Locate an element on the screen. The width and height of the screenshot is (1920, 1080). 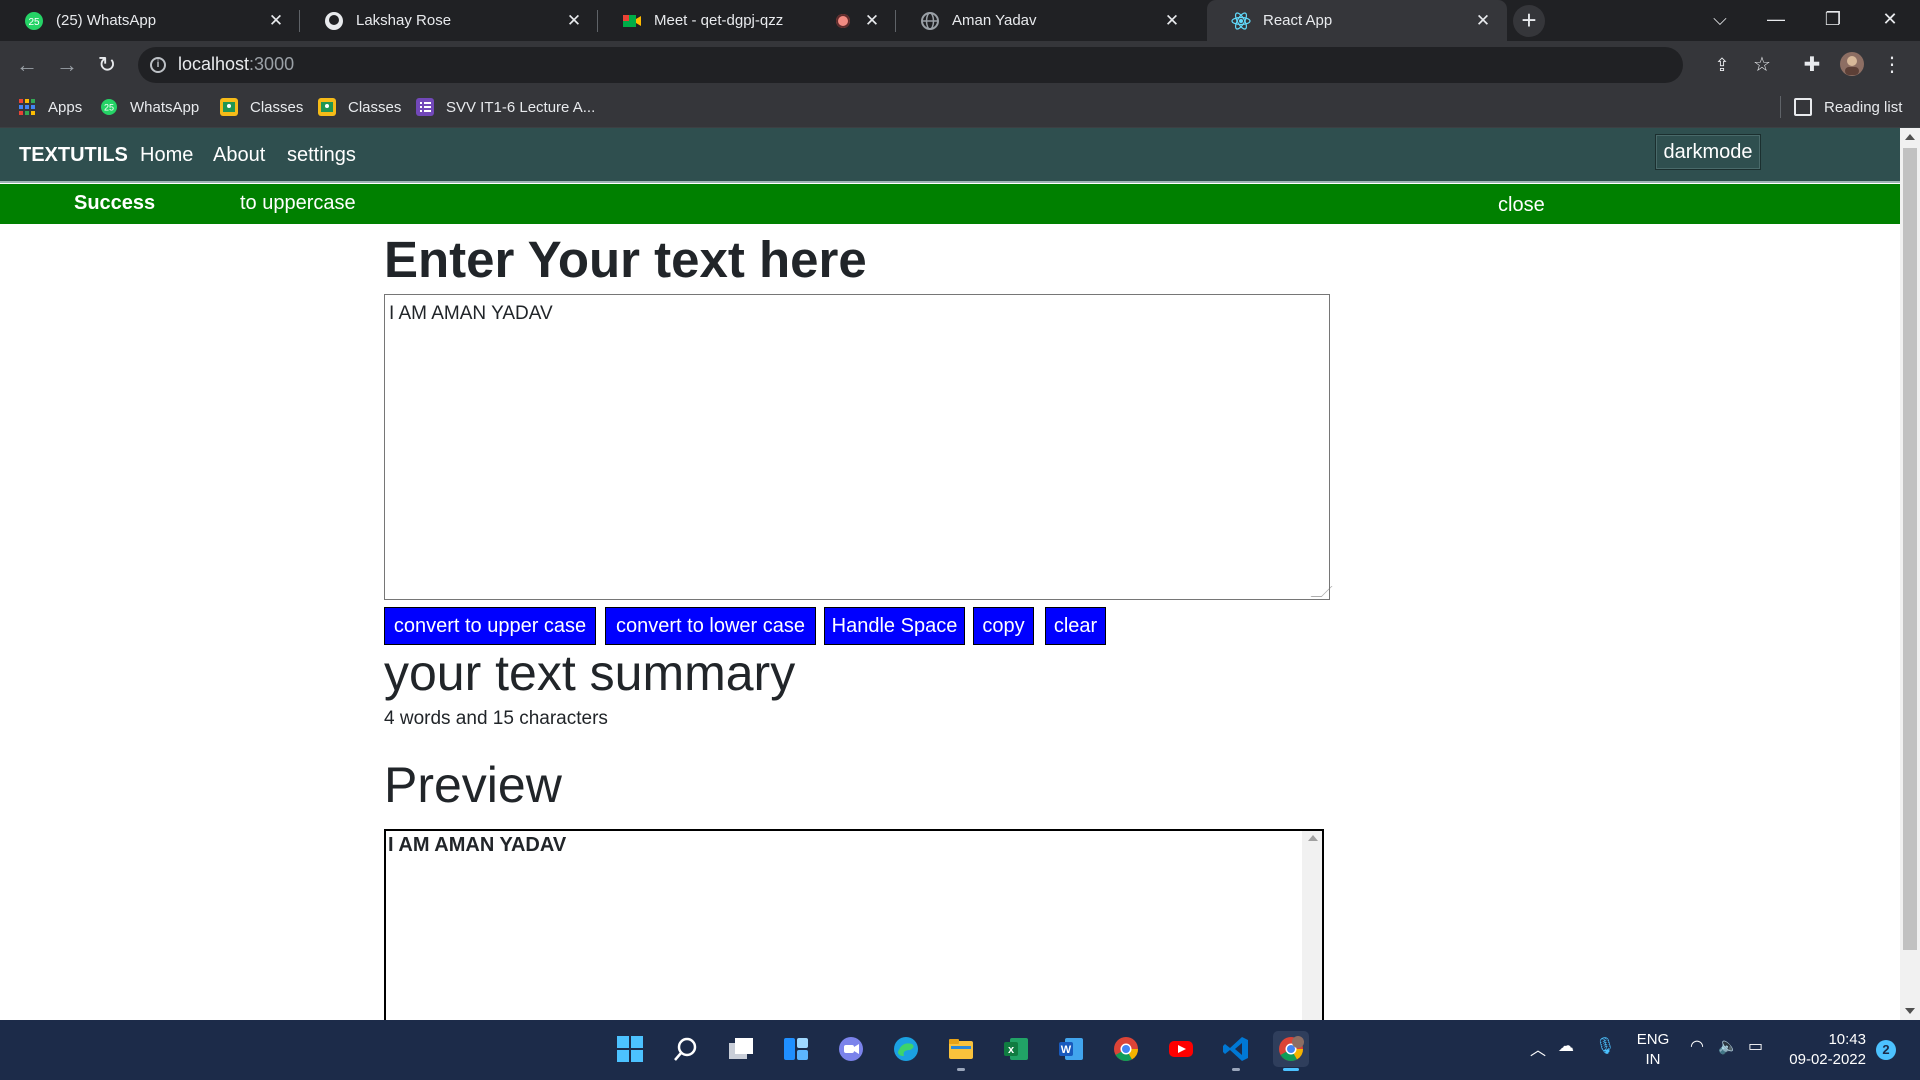
darkmode-button: darkmode is located at coordinates (1708, 152).